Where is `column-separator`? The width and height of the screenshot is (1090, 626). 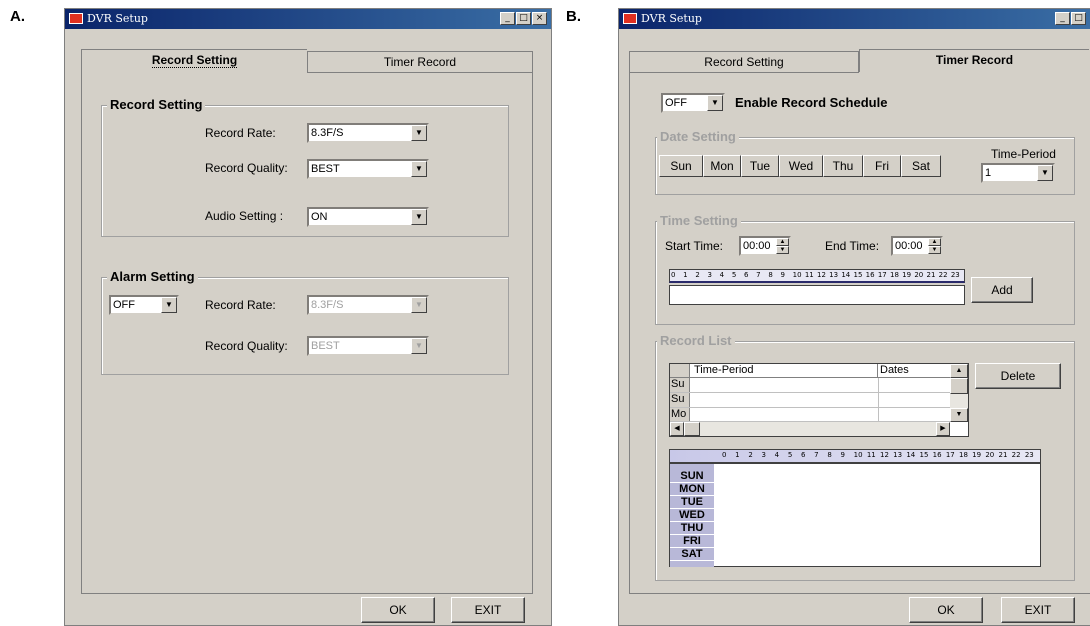
column-separator is located at coordinates (878, 385).